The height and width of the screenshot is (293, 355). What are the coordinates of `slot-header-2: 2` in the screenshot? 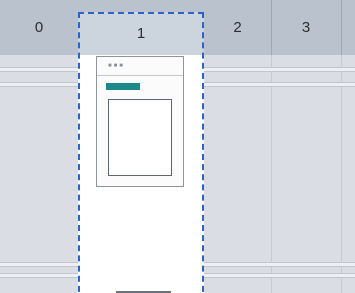 It's located at (237, 27).